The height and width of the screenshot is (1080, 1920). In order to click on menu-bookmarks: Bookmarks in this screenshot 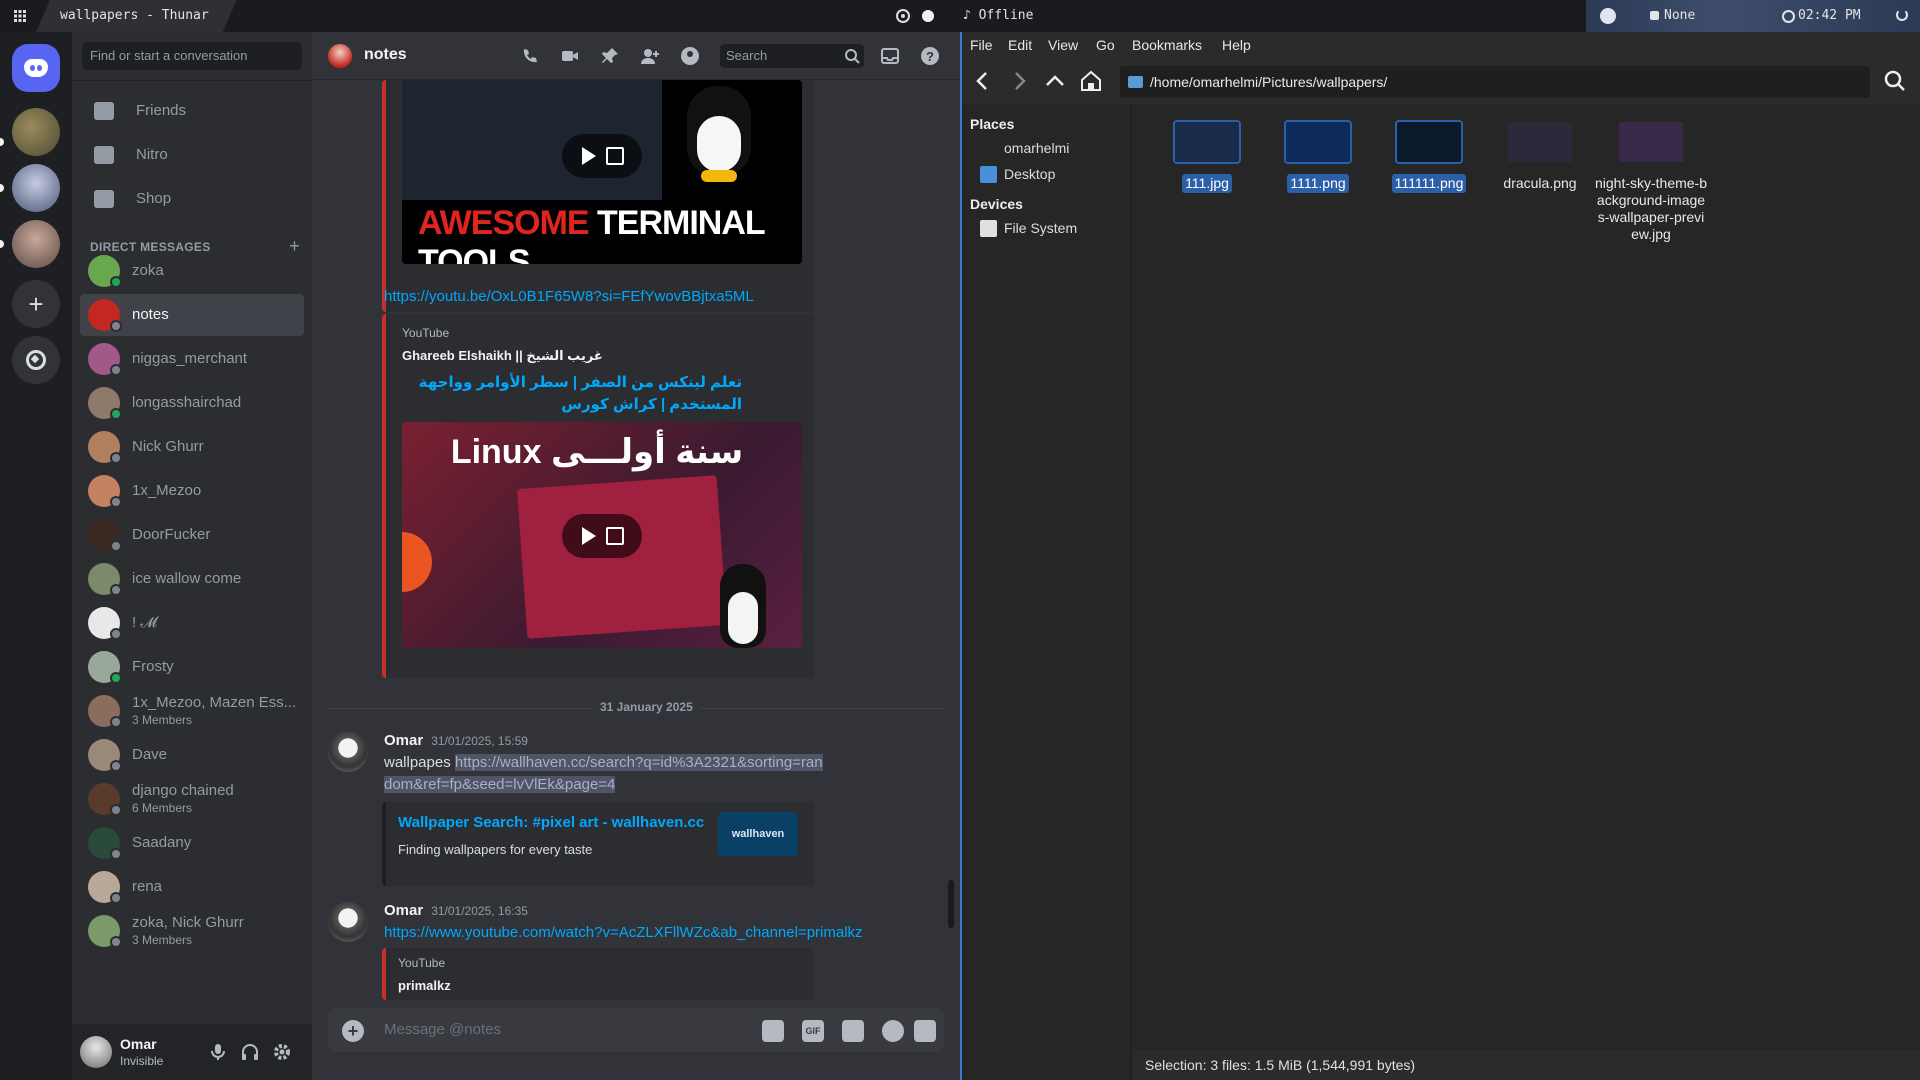, I will do `click(1167, 45)`.